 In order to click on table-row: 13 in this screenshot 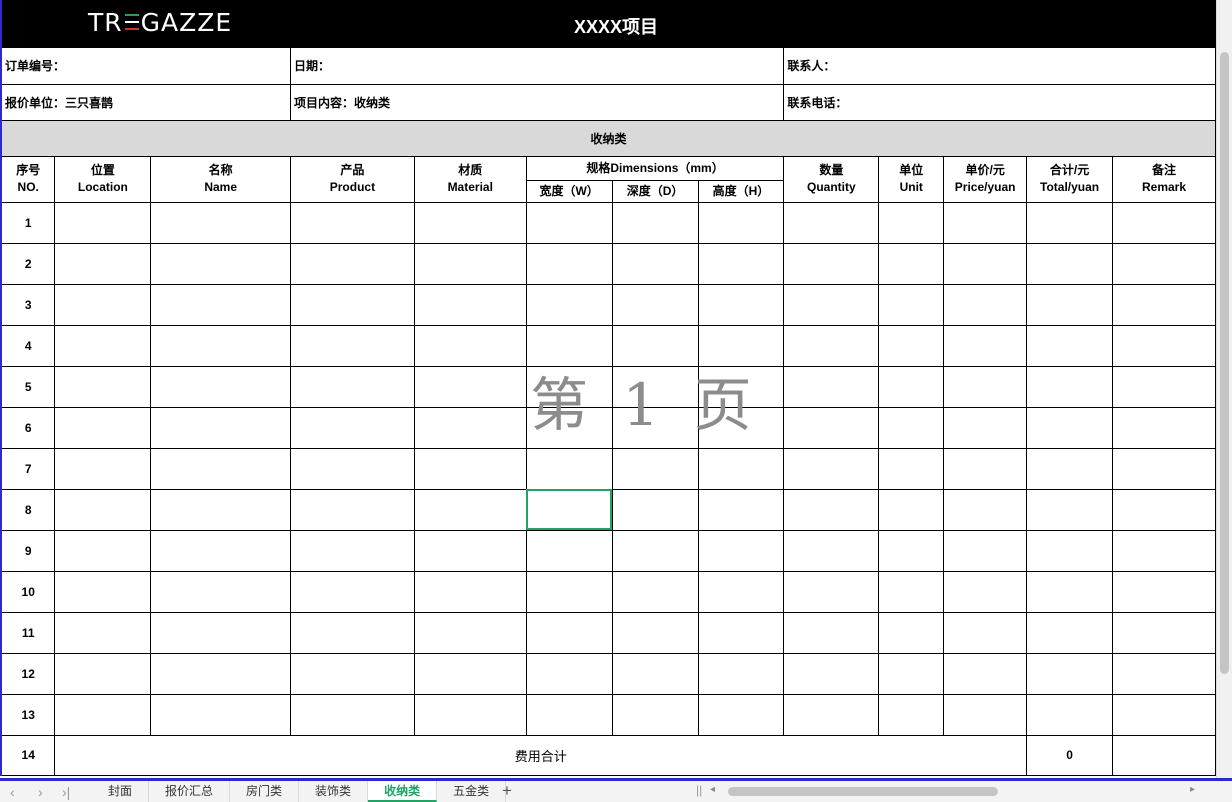, I will do `click(608, 714)`.